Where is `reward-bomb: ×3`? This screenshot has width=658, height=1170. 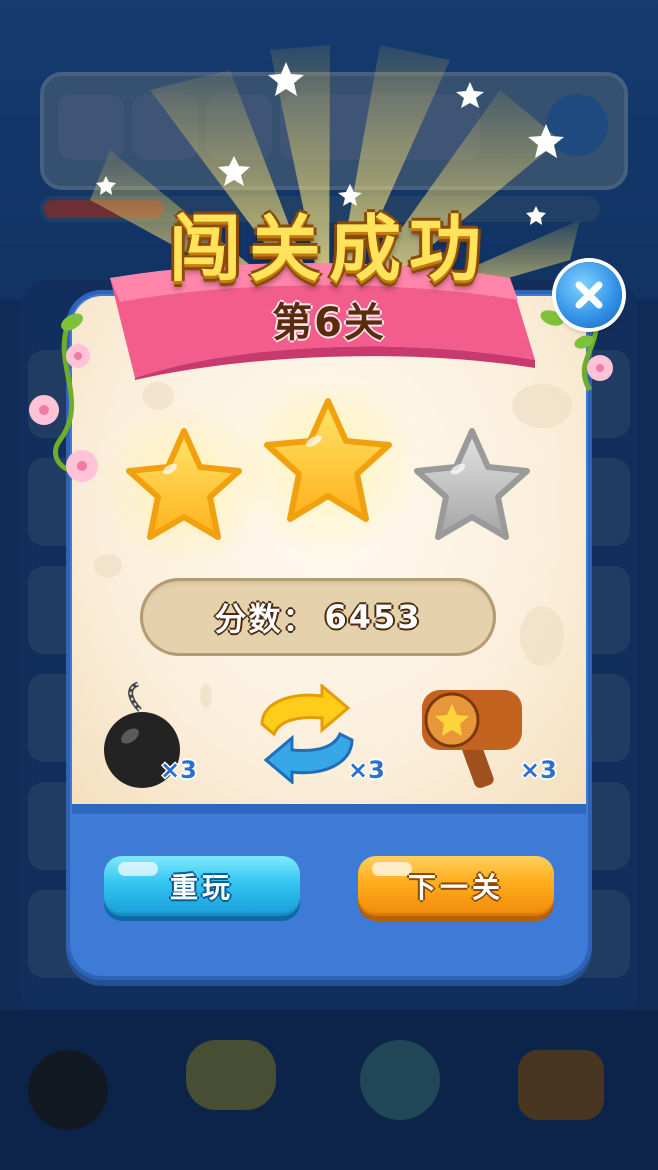 reward-bomb: ×3 is located at coordinates (155, 735).